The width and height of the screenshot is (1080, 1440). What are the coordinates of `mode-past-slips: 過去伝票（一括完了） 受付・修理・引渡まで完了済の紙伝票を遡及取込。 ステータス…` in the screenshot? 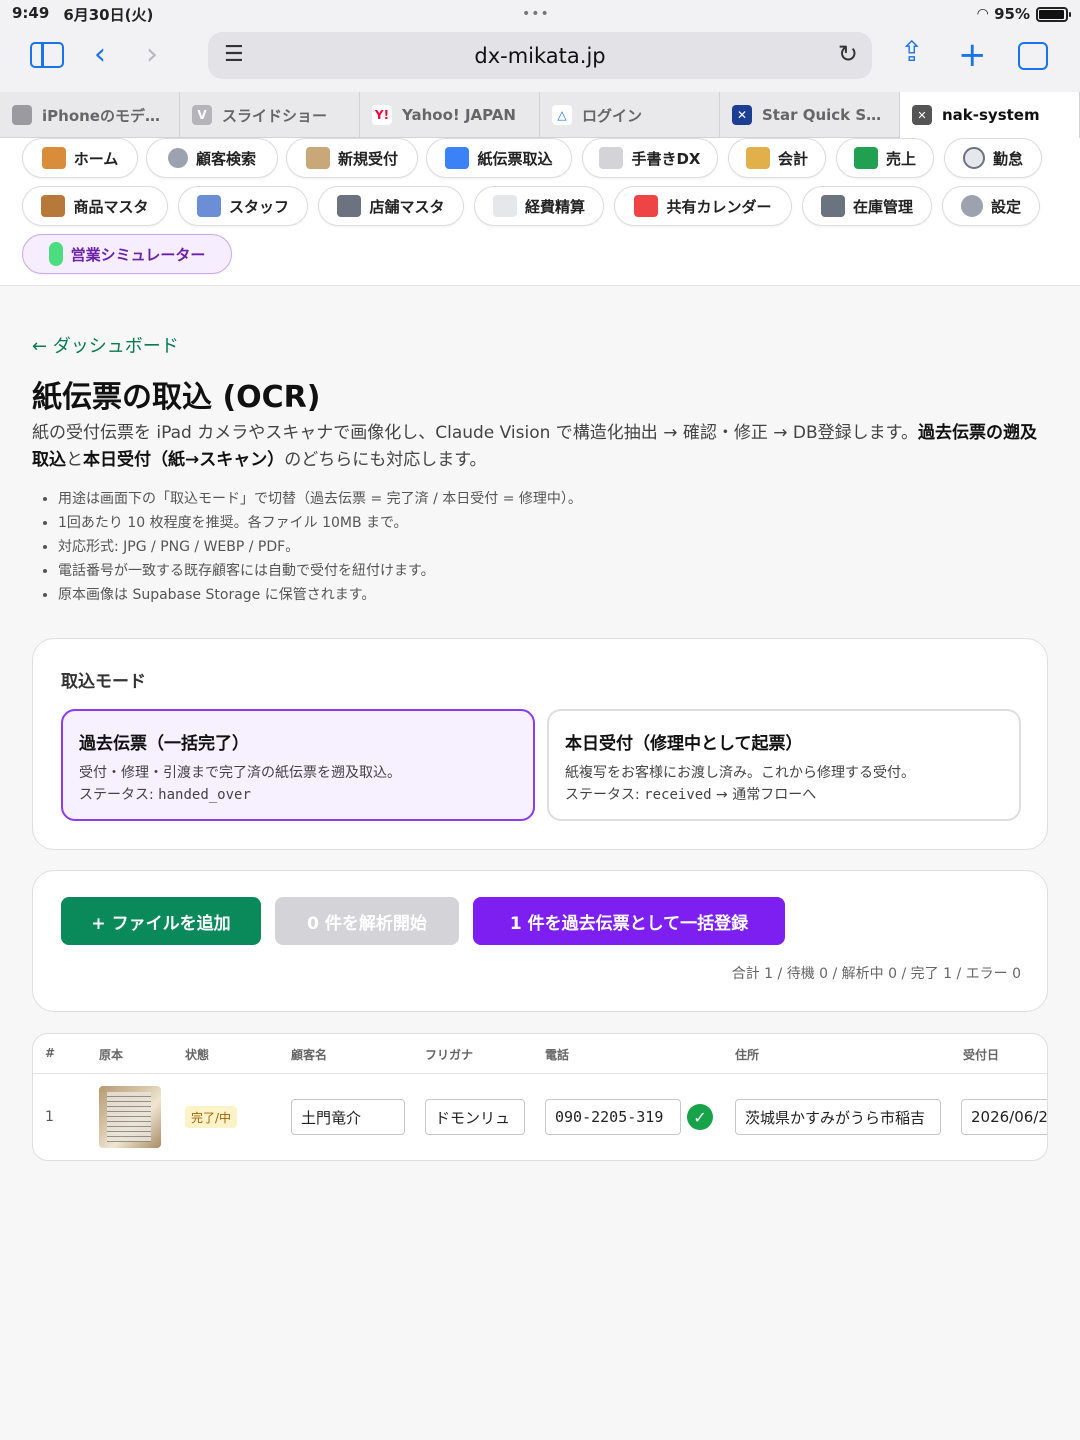 It's located at (298, 765).